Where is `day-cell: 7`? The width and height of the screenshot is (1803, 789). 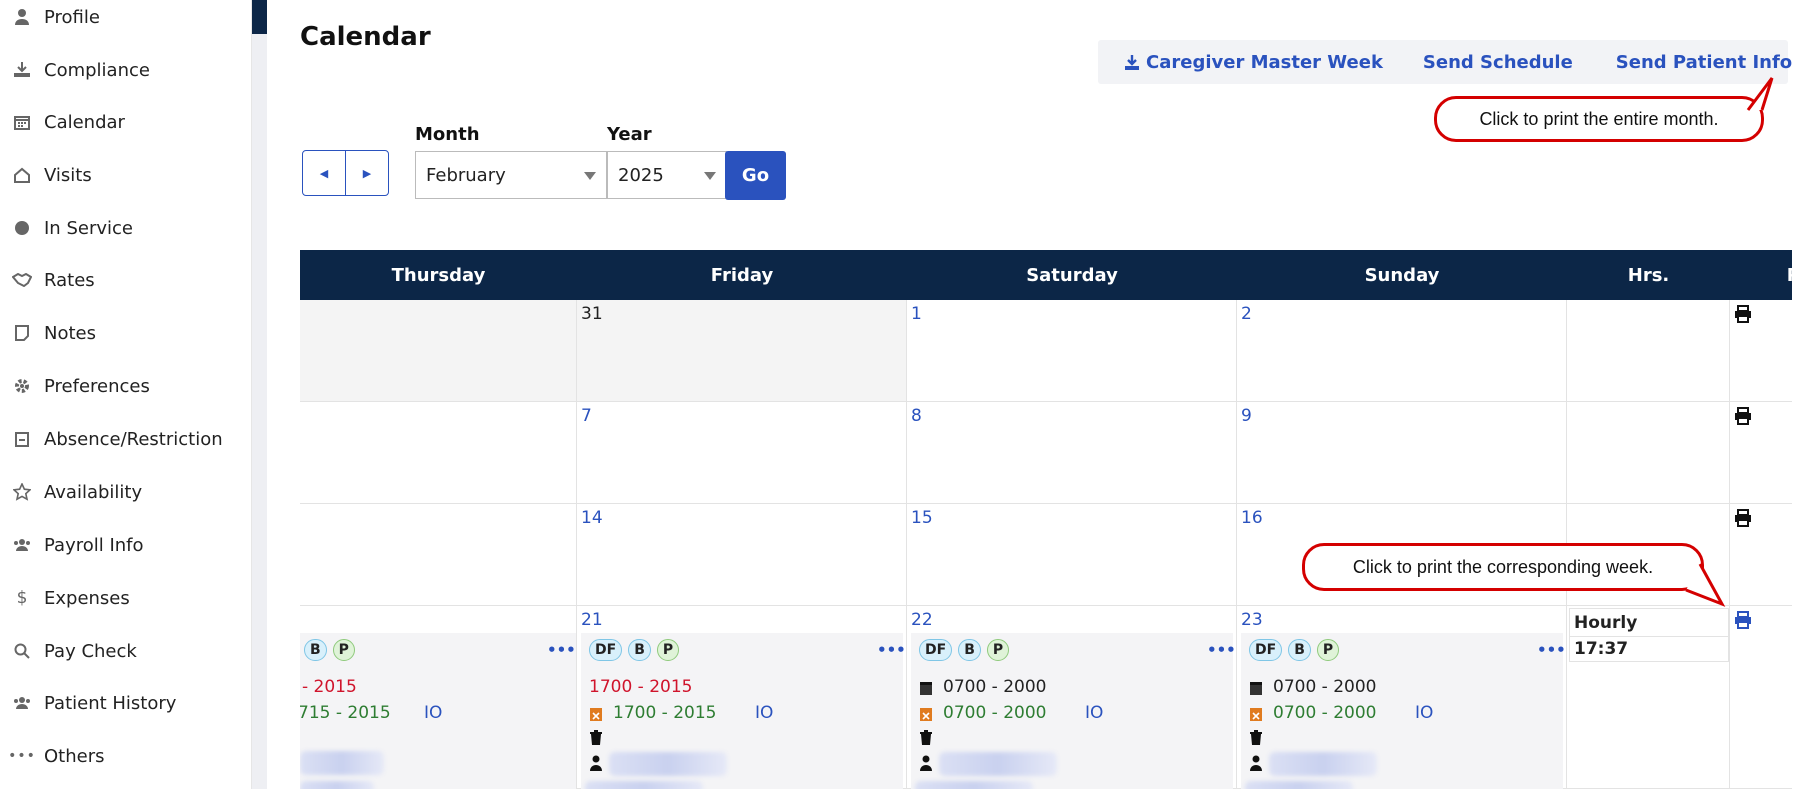 day-cell: 7 is located at coordinates (742, 453).